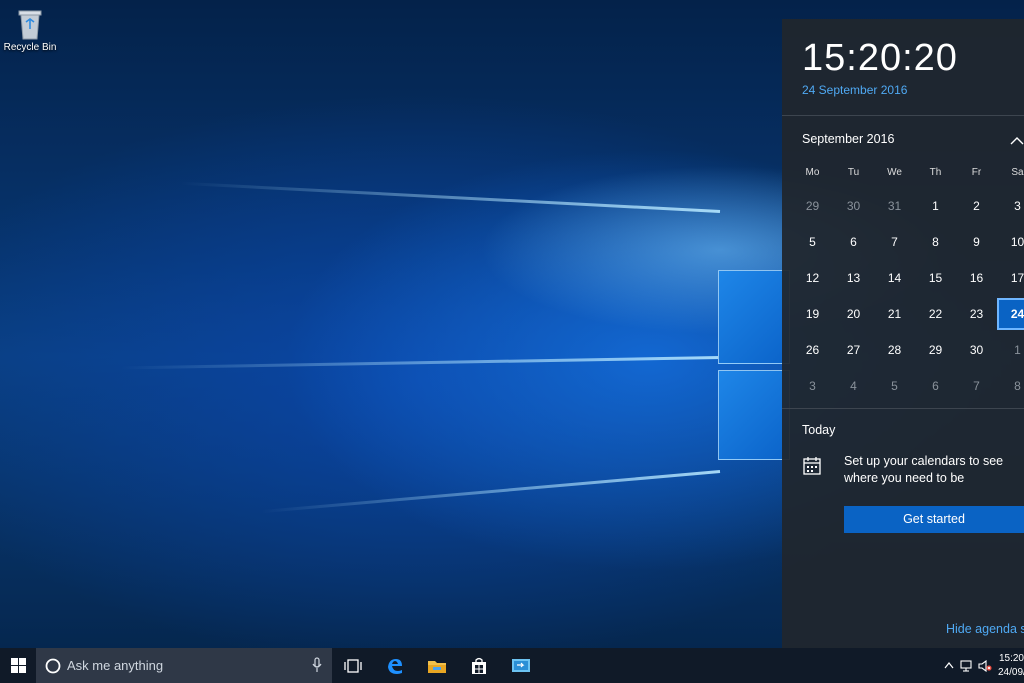 The height and width of the screenshot is (683, 1024). Describe the element at coordinates (1011, 658) in the screenshot. I see `clock-time: 15:20` at that location.